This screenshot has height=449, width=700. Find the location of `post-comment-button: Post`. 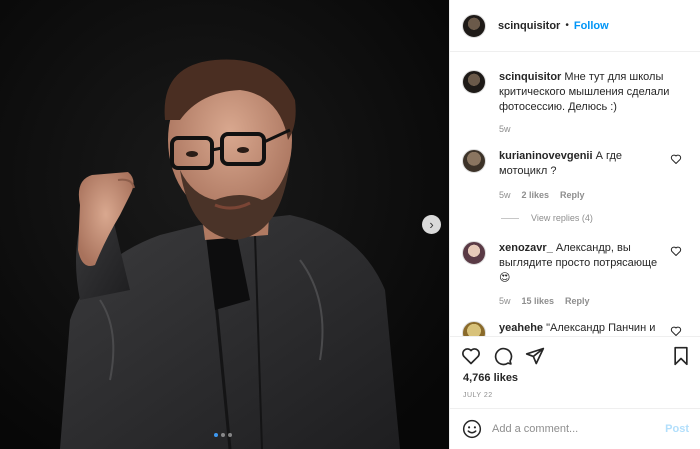

post-comment-button: Post is located at coordinates (677, 429).